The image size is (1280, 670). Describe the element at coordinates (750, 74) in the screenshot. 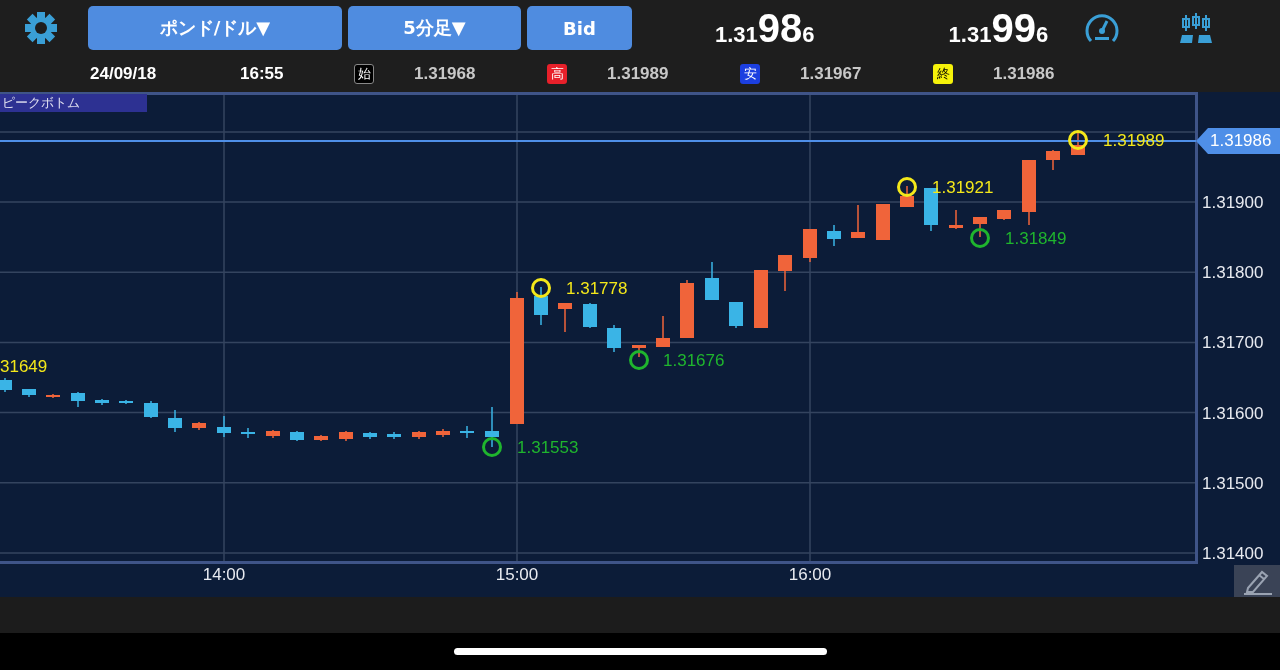

I see `price-badge: 安` at that location.